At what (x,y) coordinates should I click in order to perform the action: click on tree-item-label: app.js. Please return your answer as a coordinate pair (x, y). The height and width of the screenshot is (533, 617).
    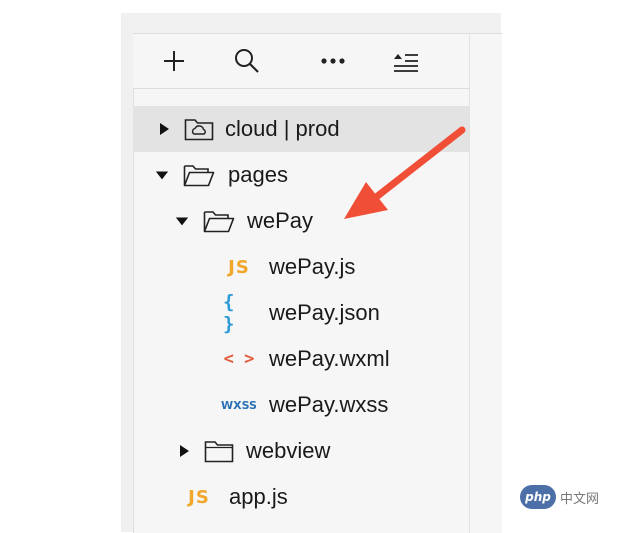
    Looking at the image, I should click on (258, 496).